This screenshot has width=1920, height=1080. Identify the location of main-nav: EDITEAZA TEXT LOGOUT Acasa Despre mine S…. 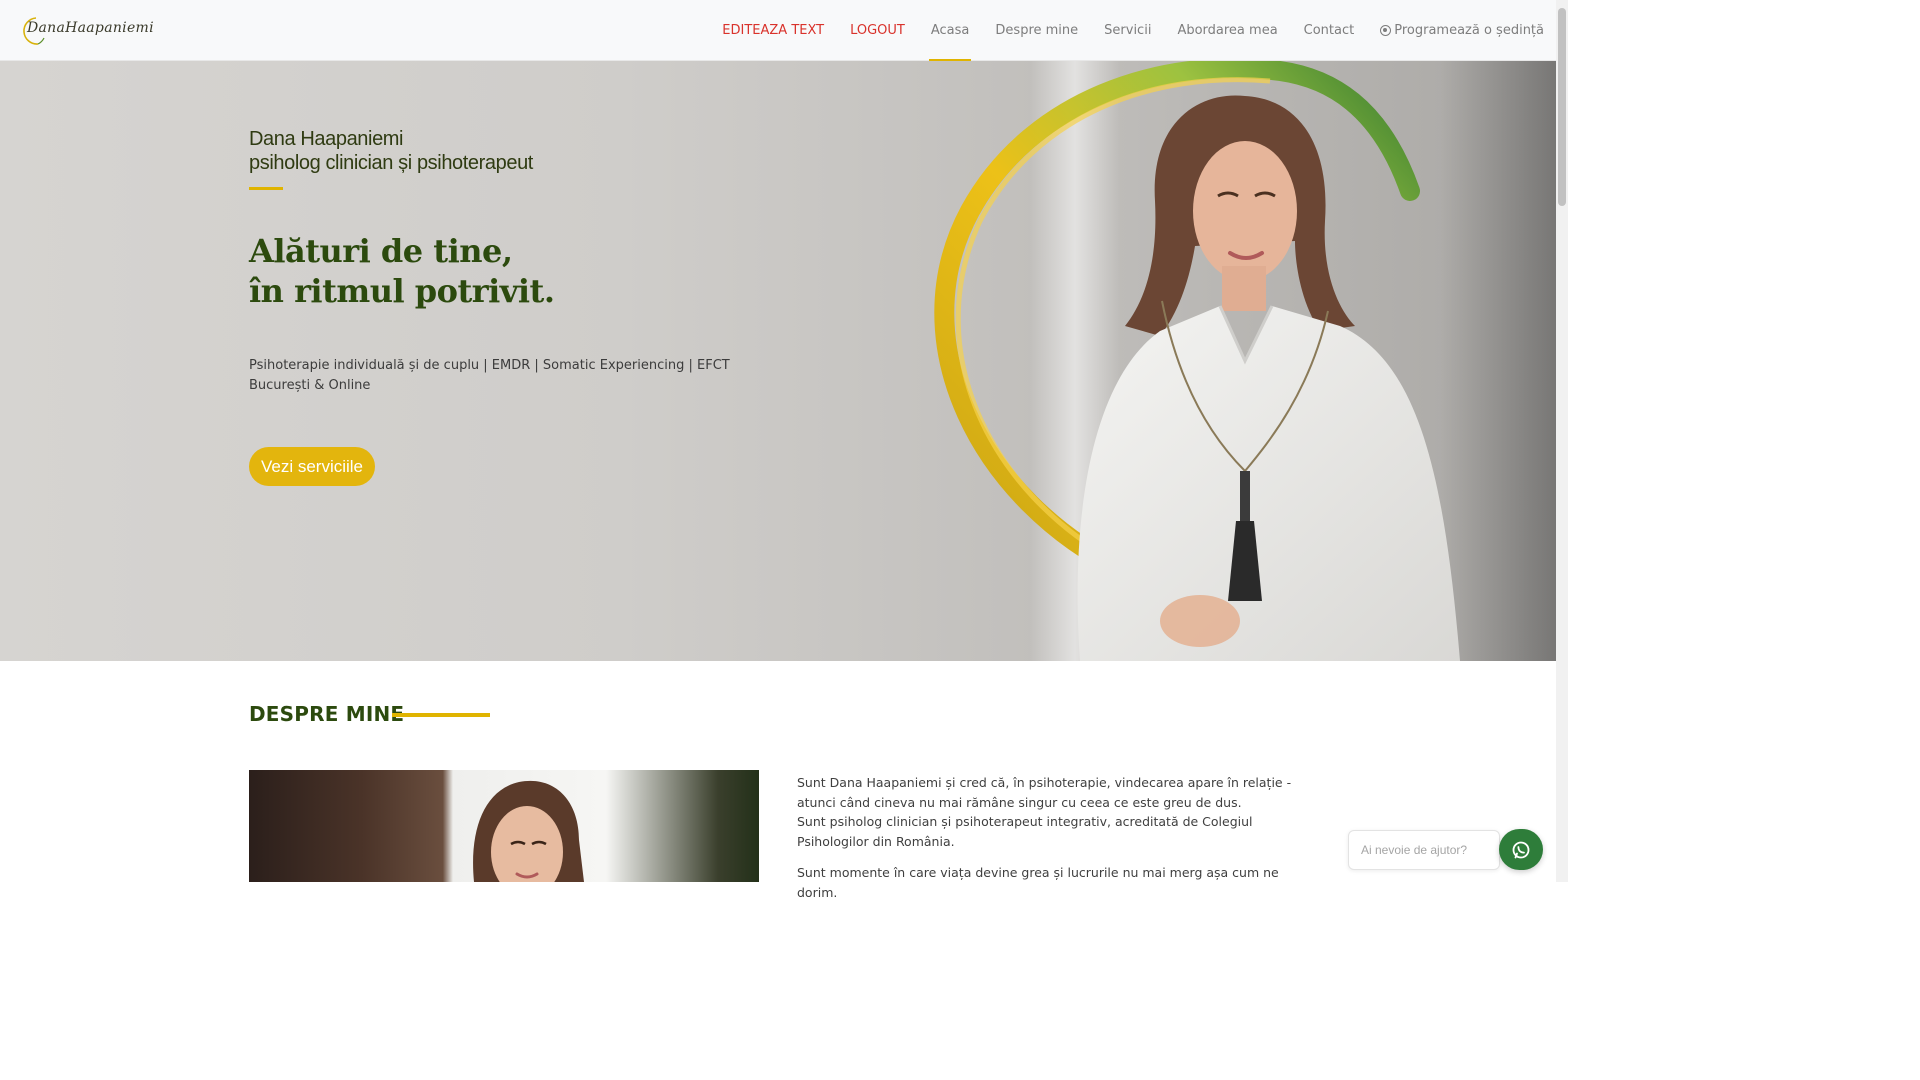
(1120, 30).